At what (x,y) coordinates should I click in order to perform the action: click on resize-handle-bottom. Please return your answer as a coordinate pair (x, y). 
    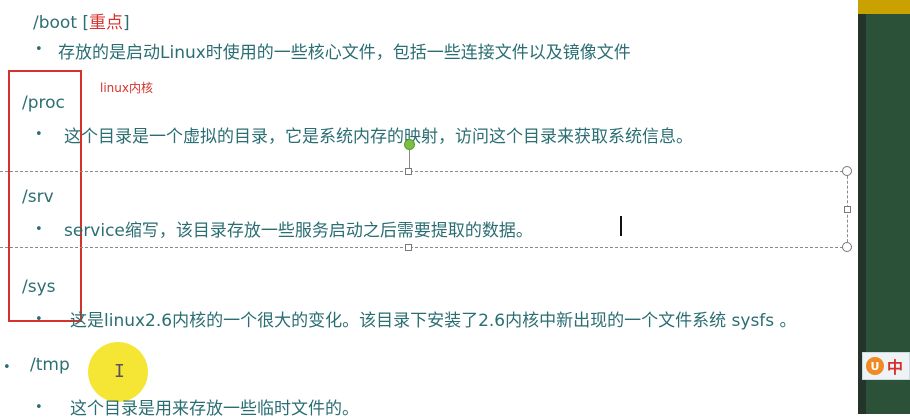
    Looking at the image, I should click on (408, 247).